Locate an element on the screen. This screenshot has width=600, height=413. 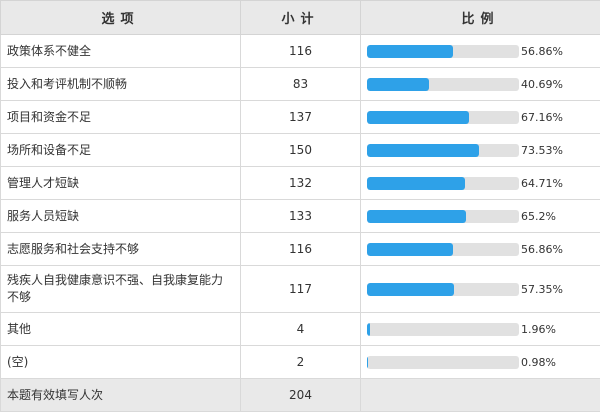
summary-empty-cell is located at coordinates (480, 395).